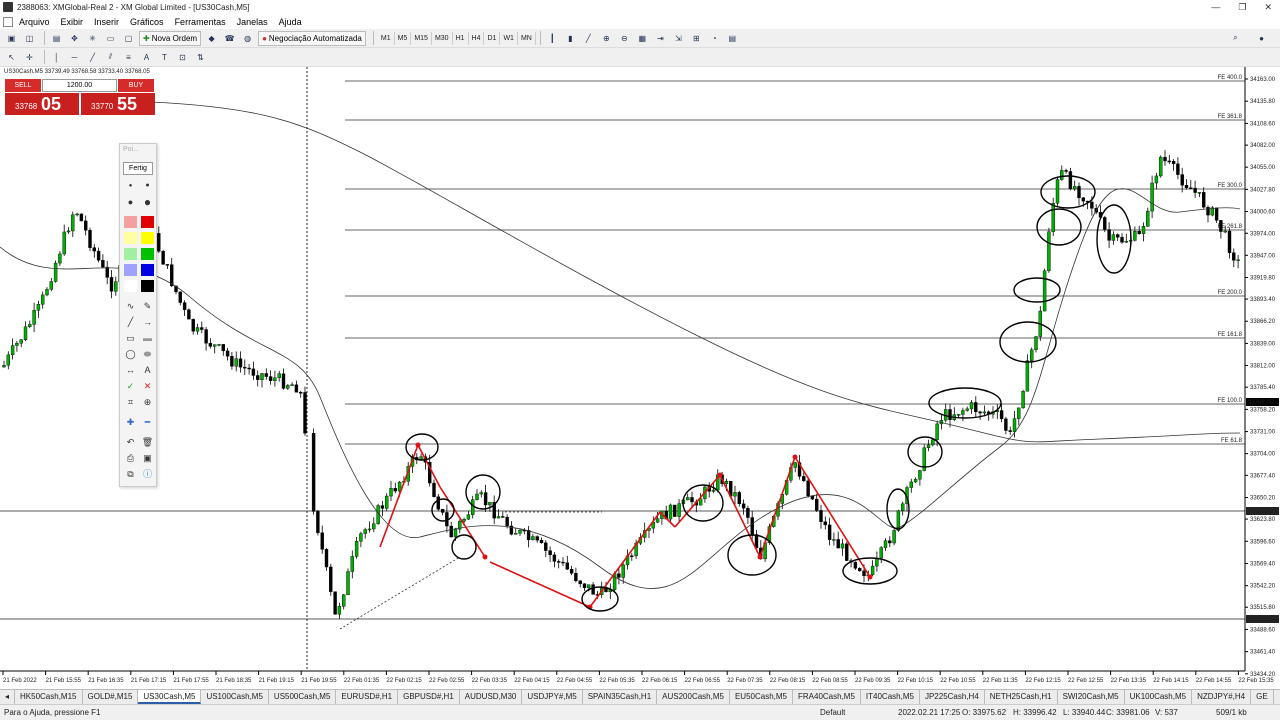  Describe the element at coordinates (147, 238) in the screenshot. I see `color-yellow` at that location.